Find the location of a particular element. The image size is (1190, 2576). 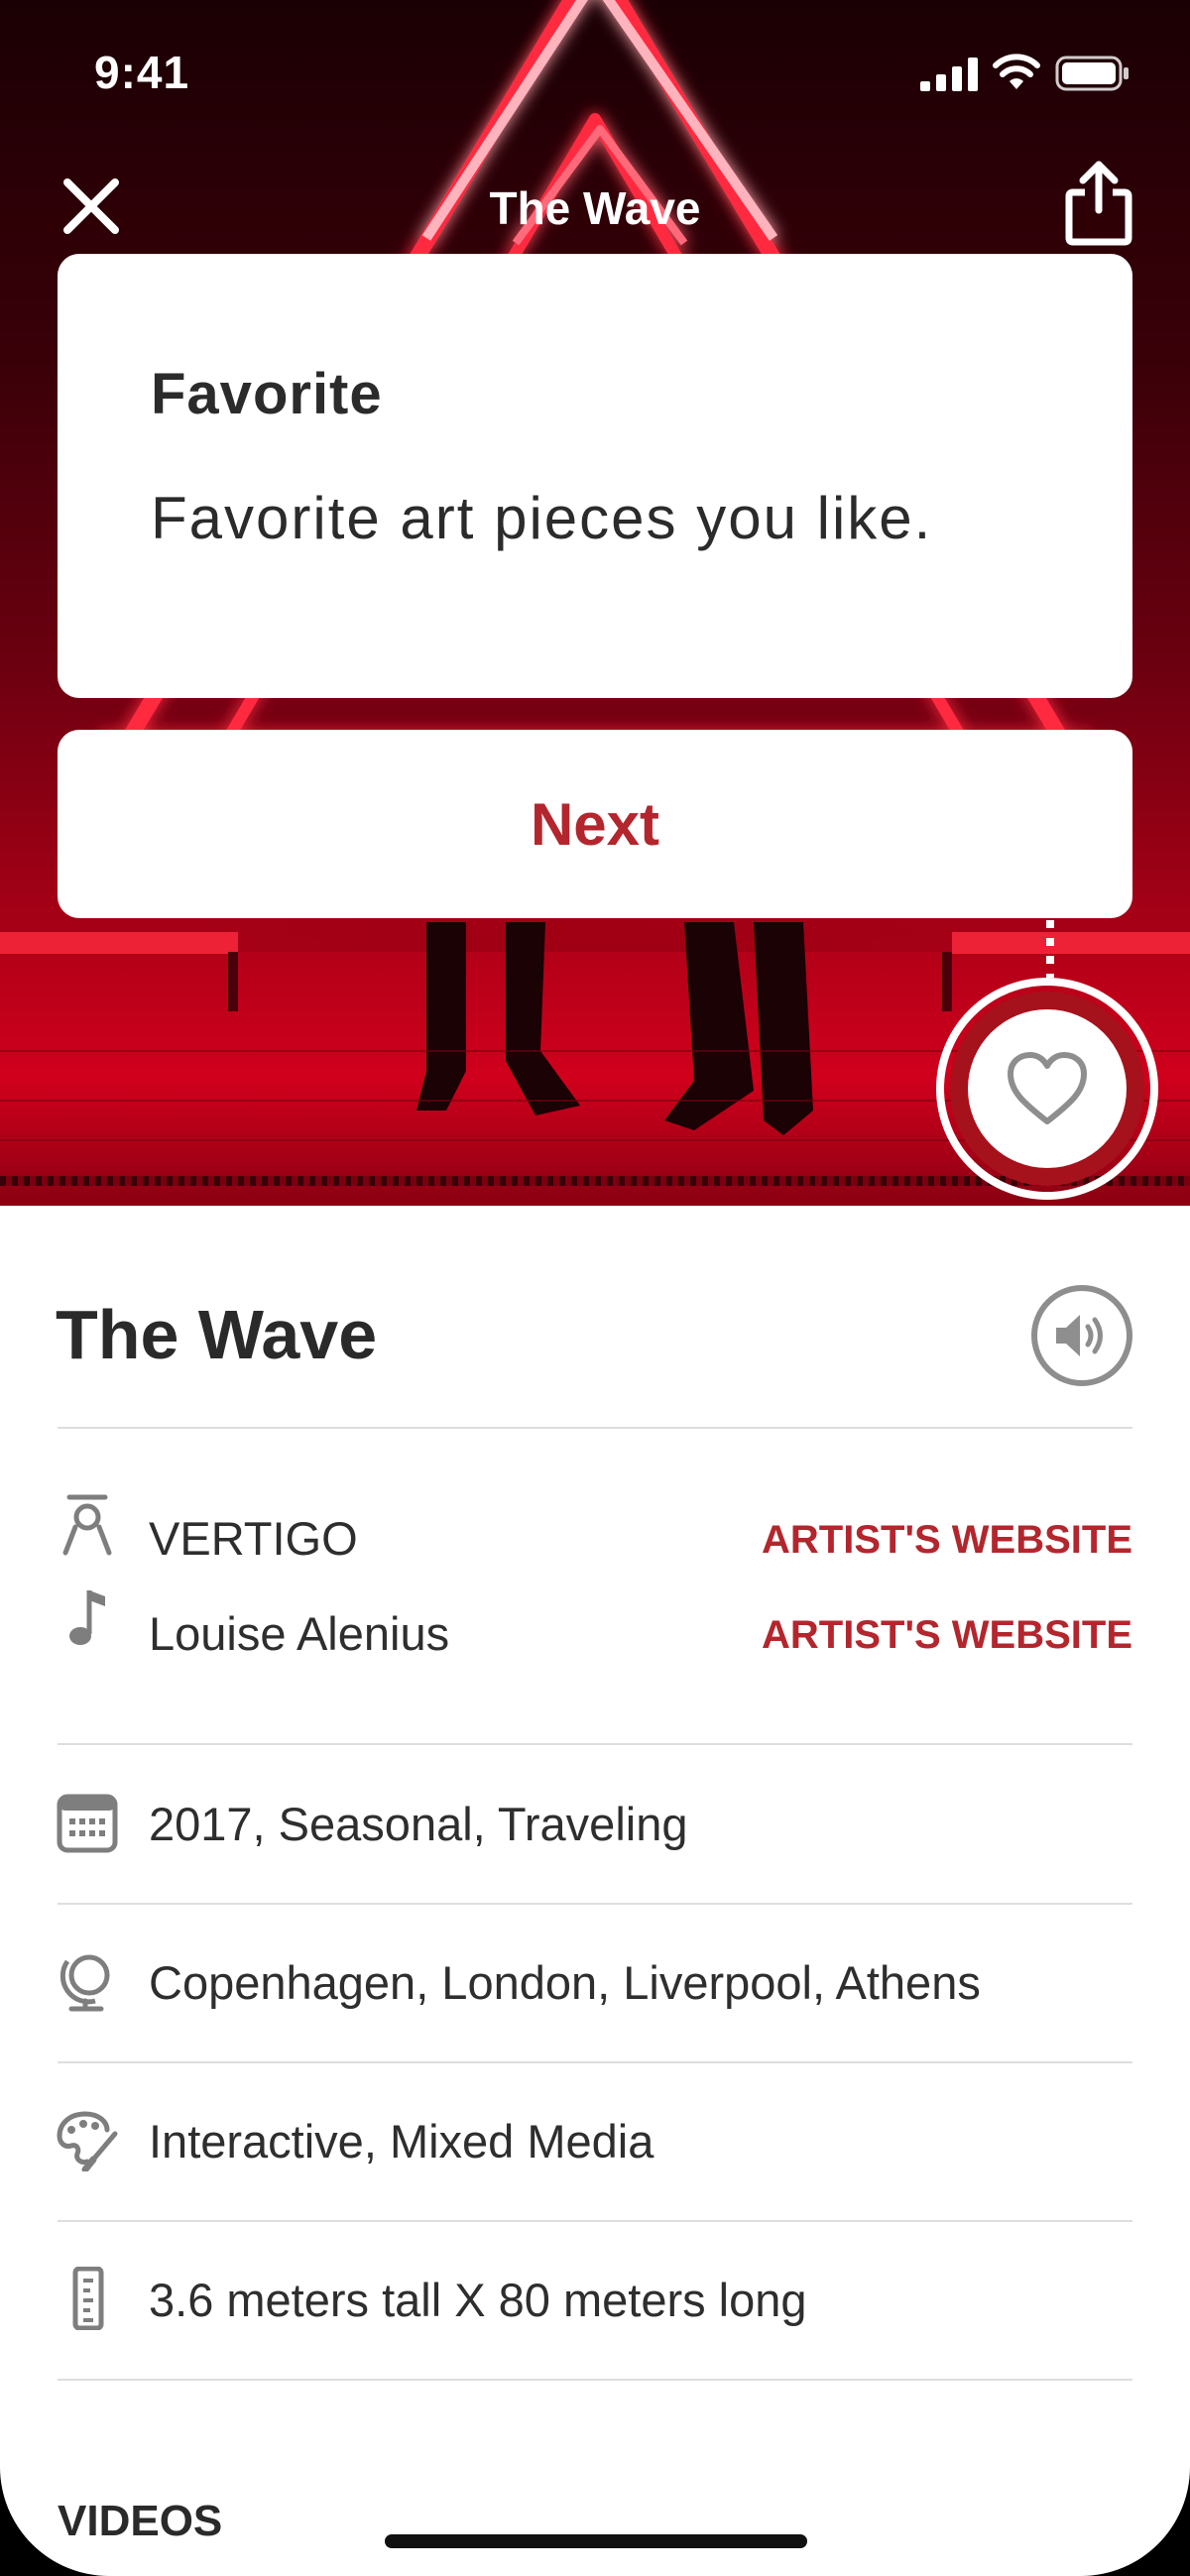

artist-website-link: ARTIST'S WEBSITE is located at coordinates (947, 1541).